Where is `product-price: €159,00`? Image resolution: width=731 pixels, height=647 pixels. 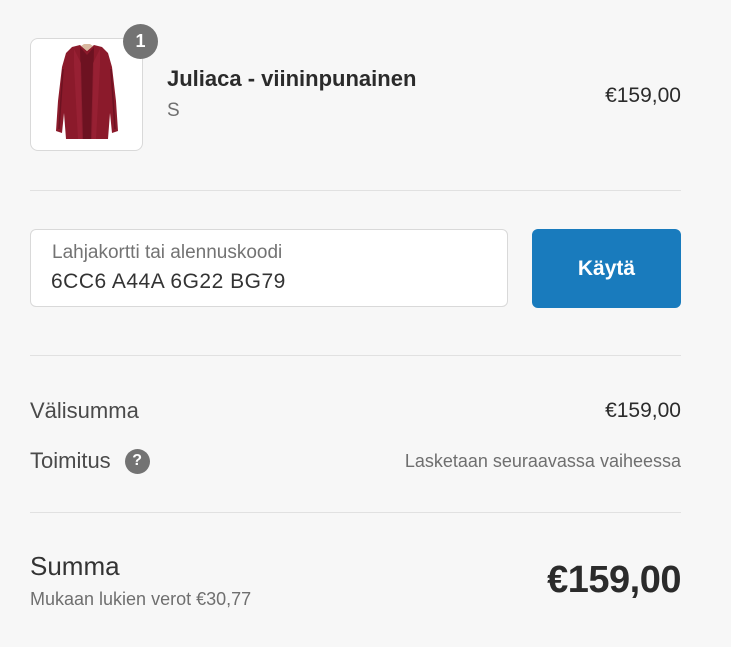 product-price: €159,00 is located at coordinates (643, 95).